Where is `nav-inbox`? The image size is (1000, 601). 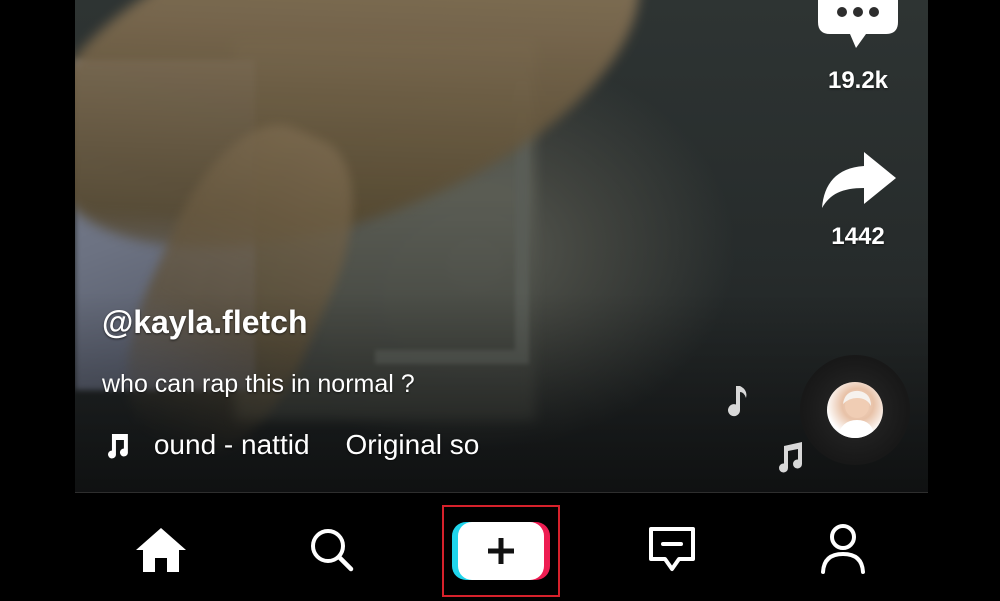 nav-inbox is located at coordinates (672, 549).